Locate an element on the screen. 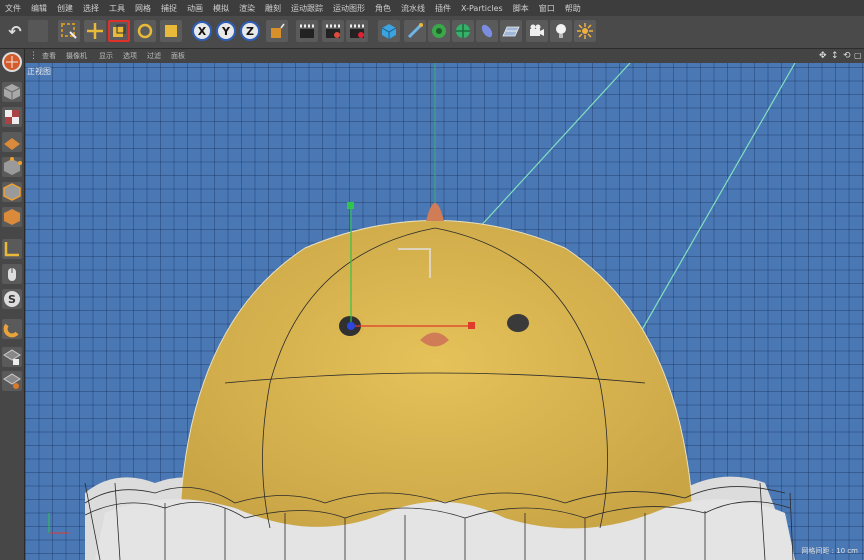  move-button is located at coordinates (95, 31).